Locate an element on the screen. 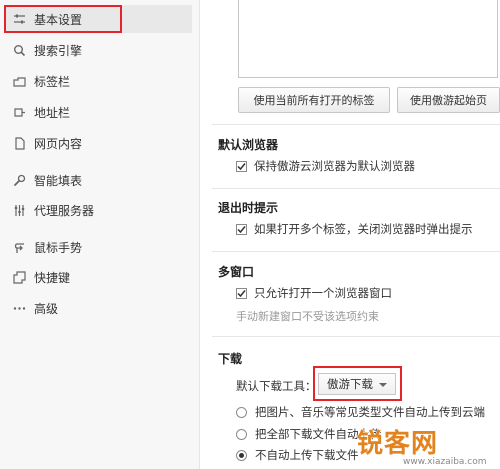  page-icon is located at coordinates (19, 143).